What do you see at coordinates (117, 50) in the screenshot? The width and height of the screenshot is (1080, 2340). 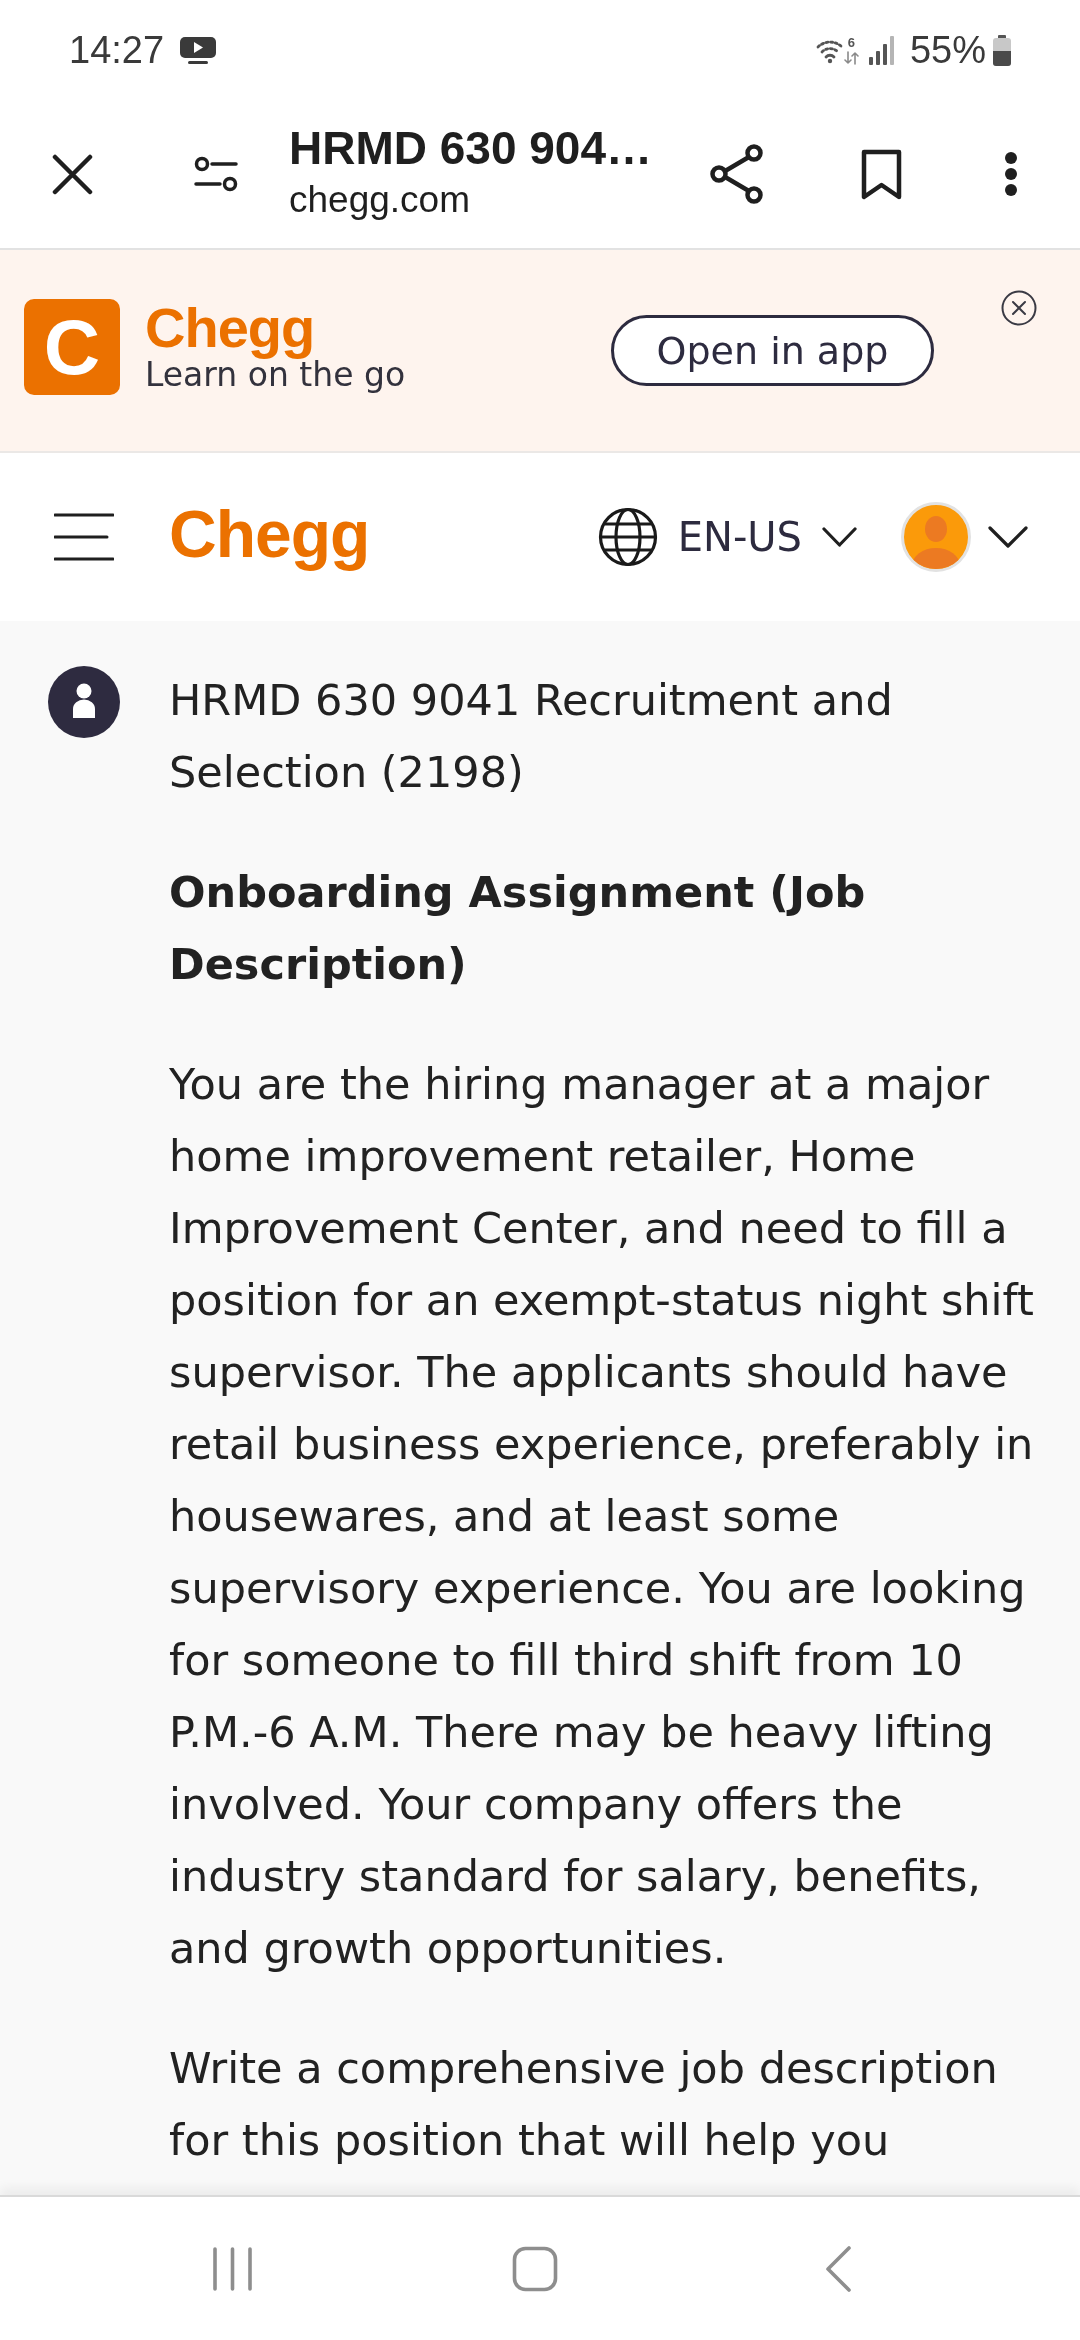 I see `status-time: 14:27` at bounding box center [117, 50].